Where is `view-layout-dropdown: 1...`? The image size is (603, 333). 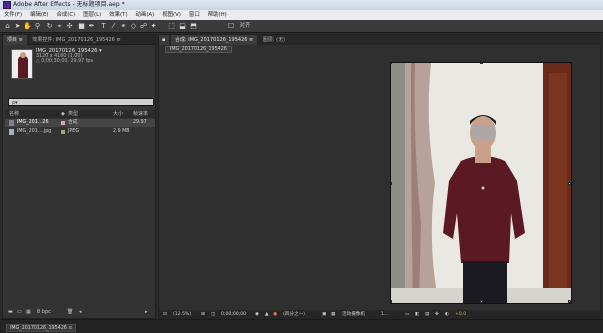 view-layout-dropdown: 1... is located at coordinates (384, 314).